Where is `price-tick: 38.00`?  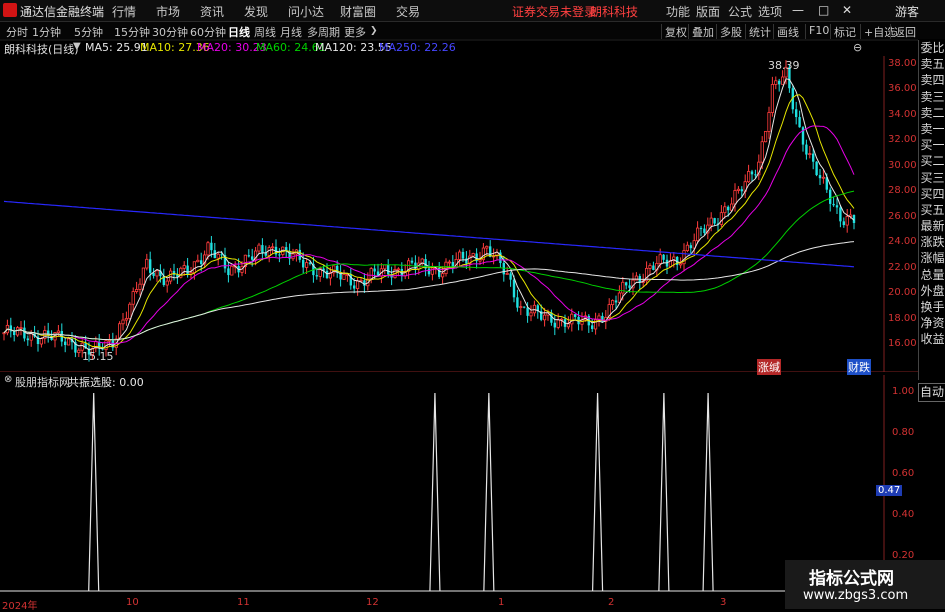
price-tick: 38.00 is located at coordinates (902, 63).